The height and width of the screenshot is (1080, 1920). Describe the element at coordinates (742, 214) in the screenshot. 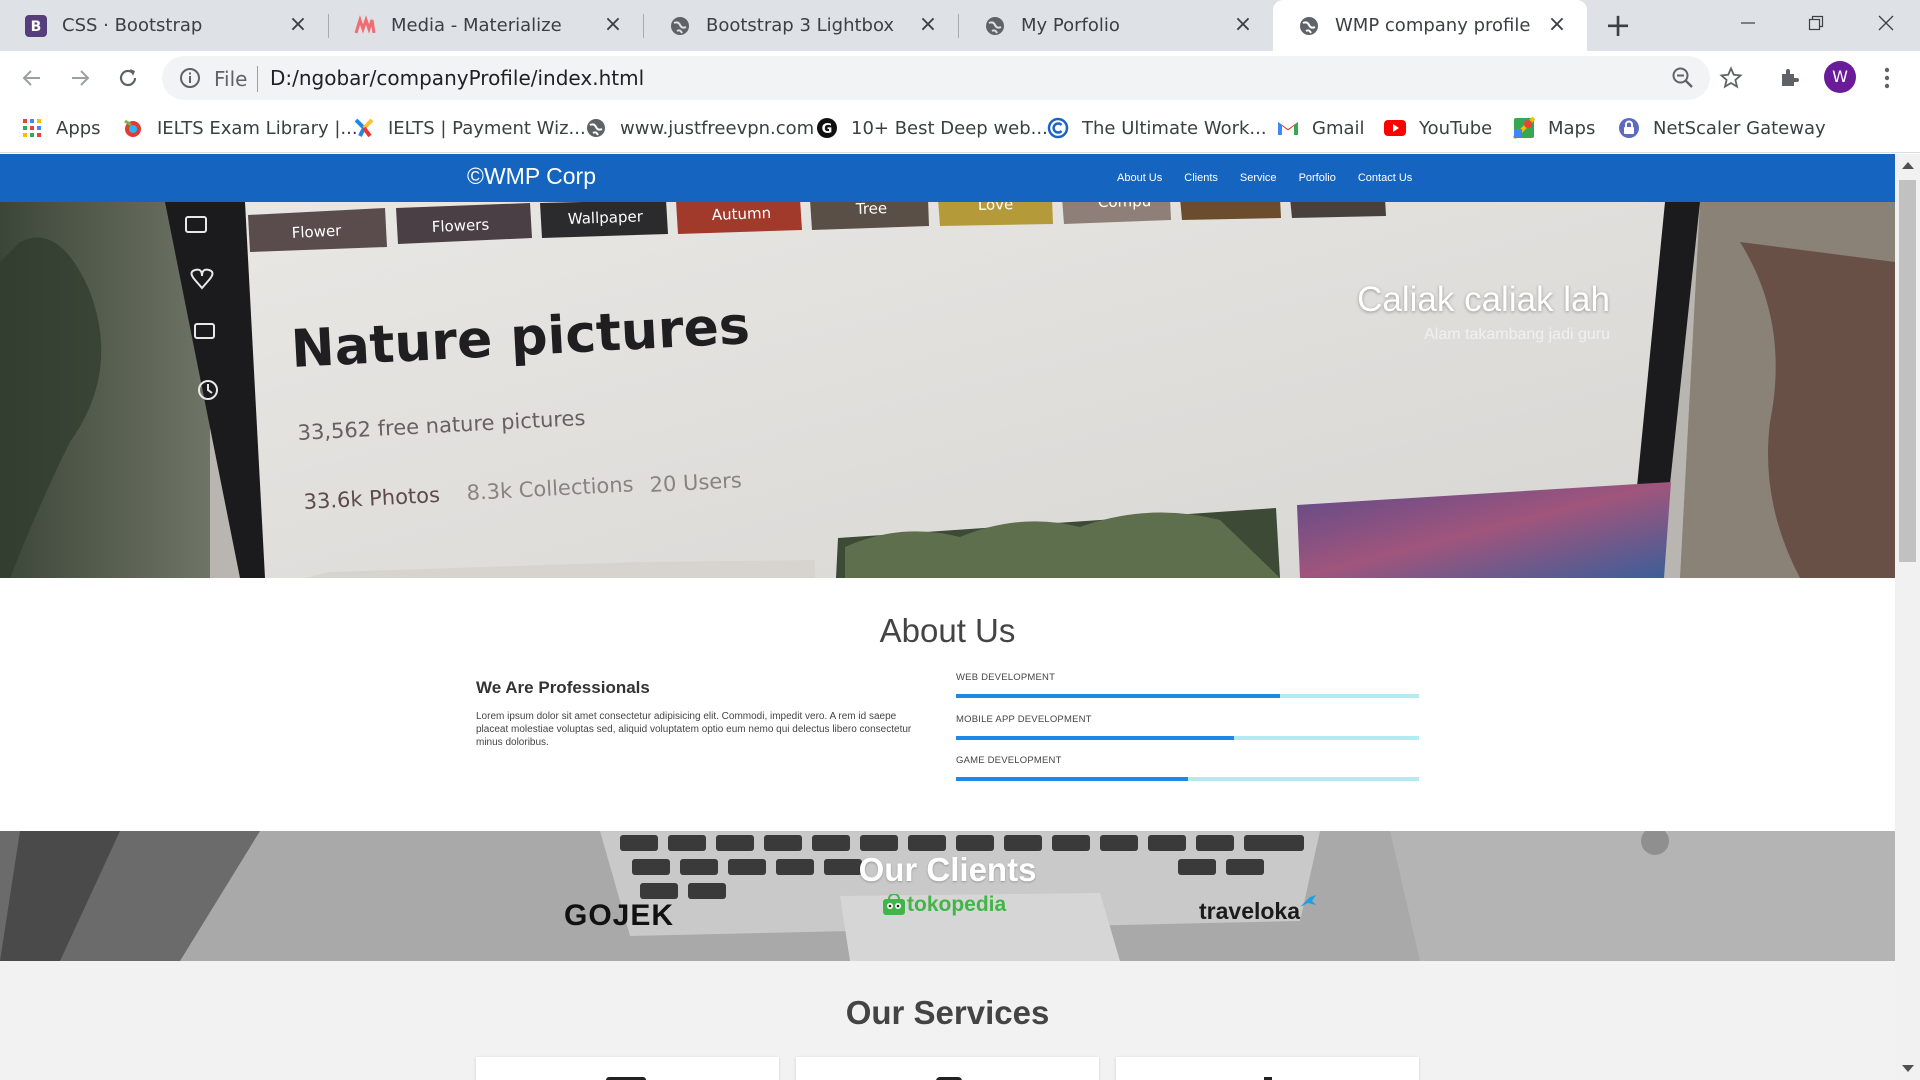

I see `chip-label: Autumn` at that location.